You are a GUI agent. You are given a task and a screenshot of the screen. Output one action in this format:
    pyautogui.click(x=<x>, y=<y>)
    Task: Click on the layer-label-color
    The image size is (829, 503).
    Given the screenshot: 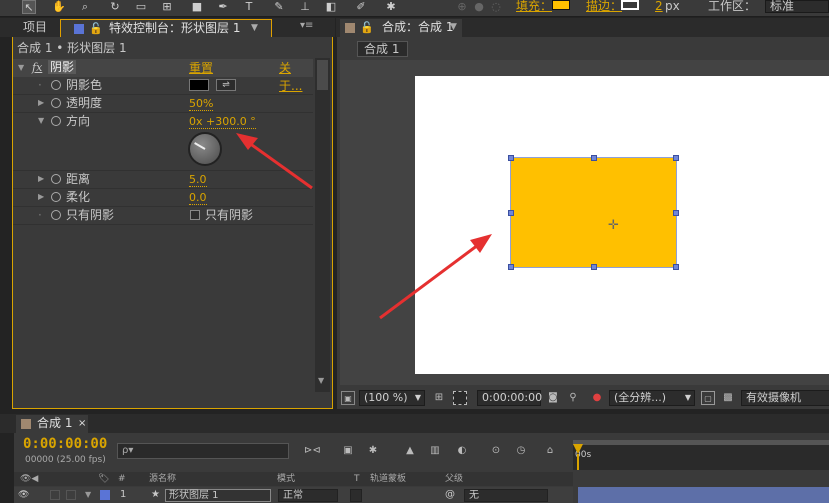 What is the action you would take?
    pyautogui.click(x=105, y=495)
    